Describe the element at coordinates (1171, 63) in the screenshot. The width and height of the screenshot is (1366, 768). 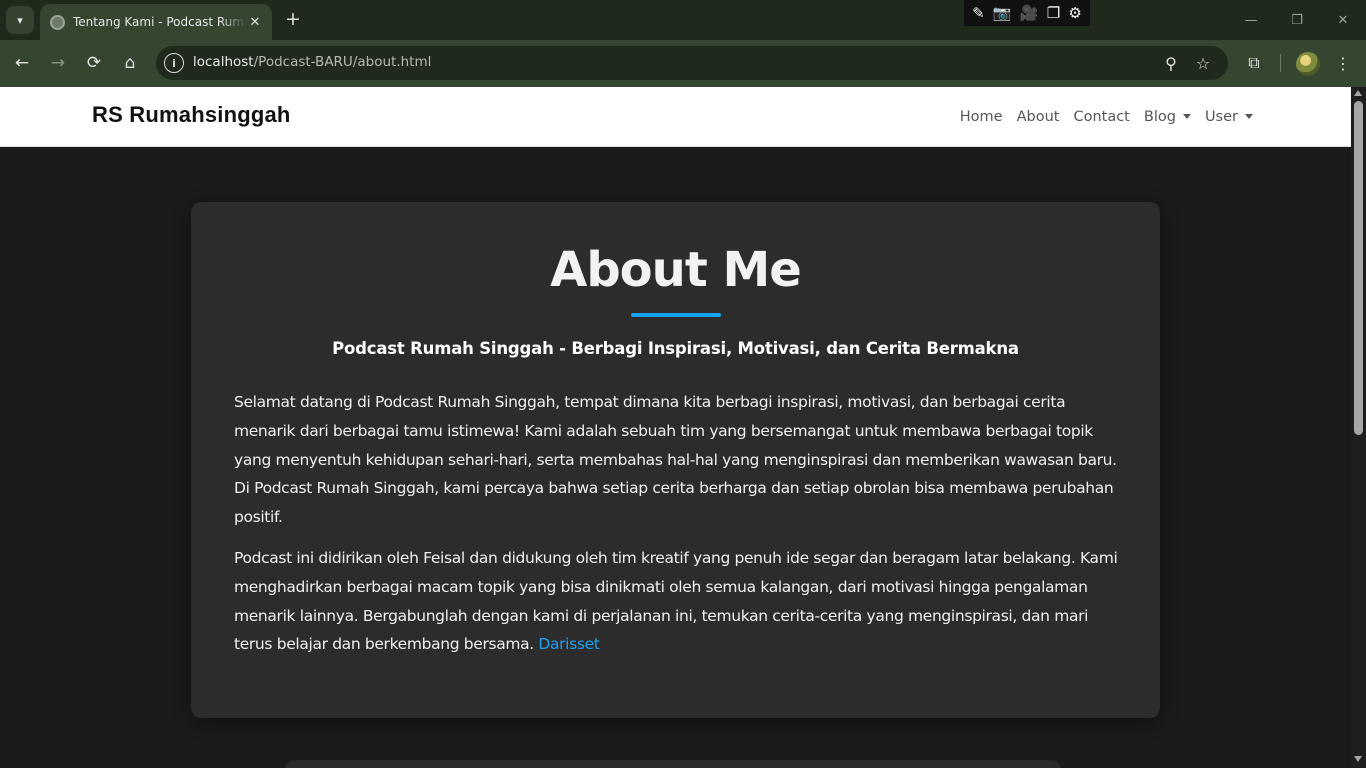
I see `zoom-icon: ⚲` at that location.